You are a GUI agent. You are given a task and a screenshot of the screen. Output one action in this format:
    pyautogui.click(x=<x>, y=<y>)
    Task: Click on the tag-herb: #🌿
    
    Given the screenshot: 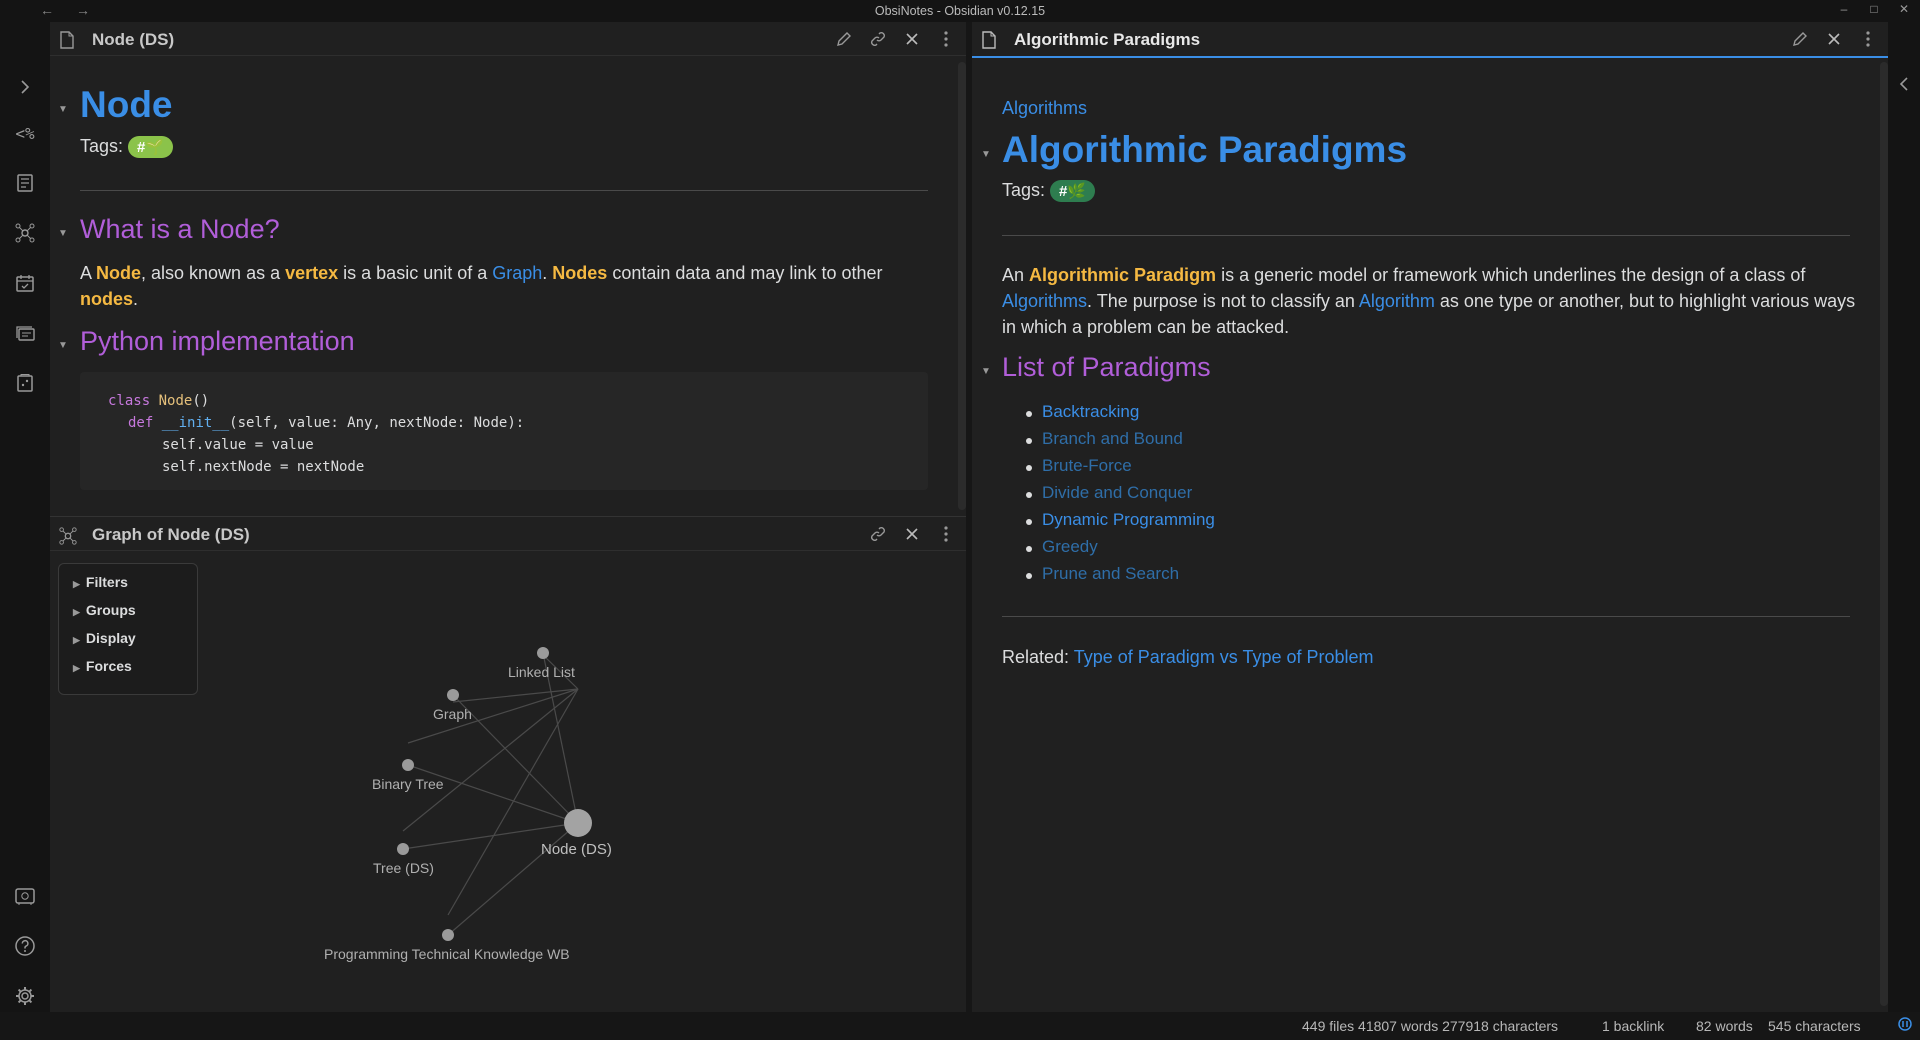 What is the action you would take?
    pyautogui.click(x=1073, y=191)
    